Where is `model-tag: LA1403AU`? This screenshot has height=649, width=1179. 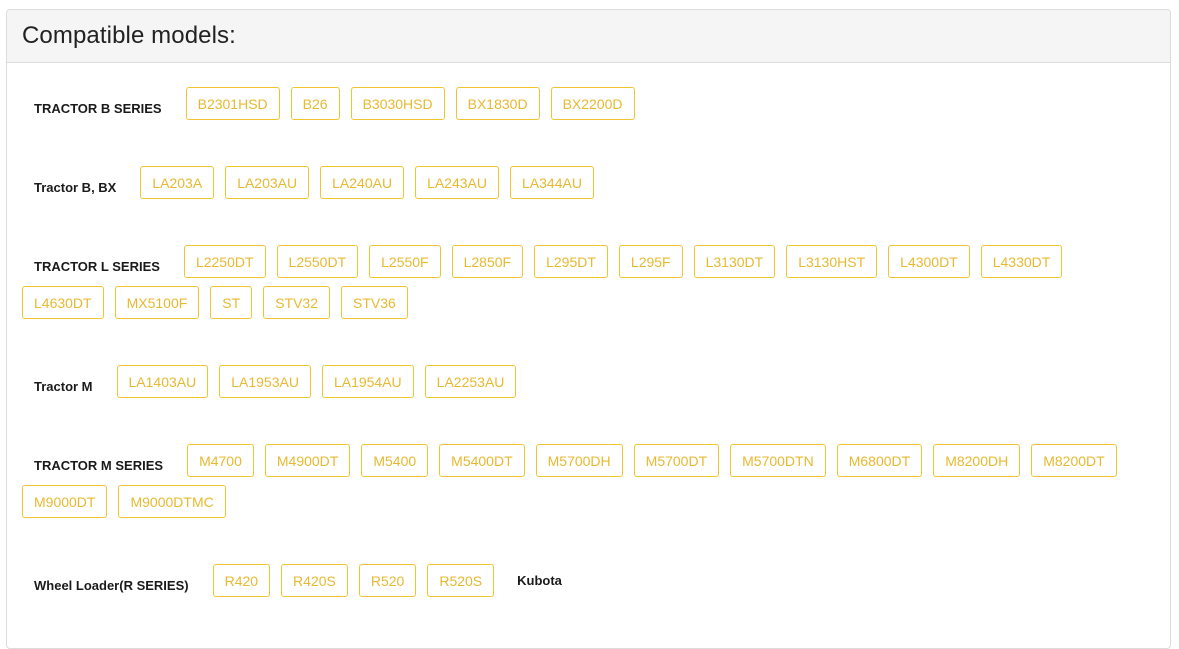
model-tag: LA1403AU is located at coordinates (162, 381).